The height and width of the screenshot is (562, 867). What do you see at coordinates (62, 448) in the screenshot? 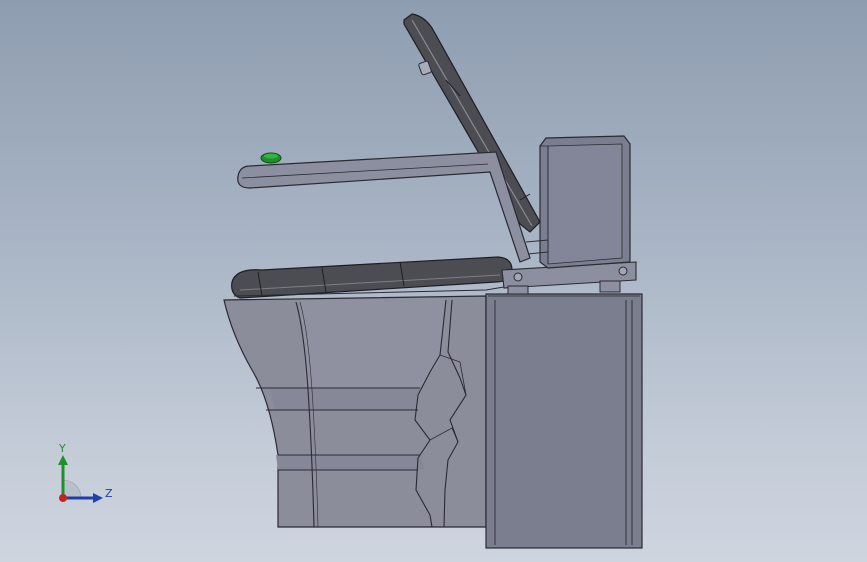
I see `y-axis-label: Y` at bounding box center [62, 448].